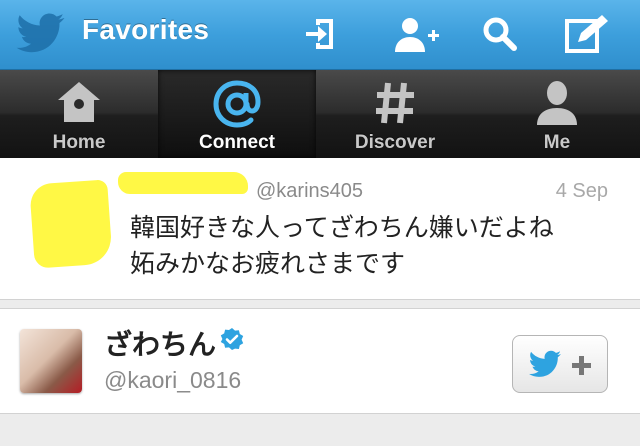  I want to click on tweet-text-line-2: 妬みかなお疲れさまです, so click(268, 263).